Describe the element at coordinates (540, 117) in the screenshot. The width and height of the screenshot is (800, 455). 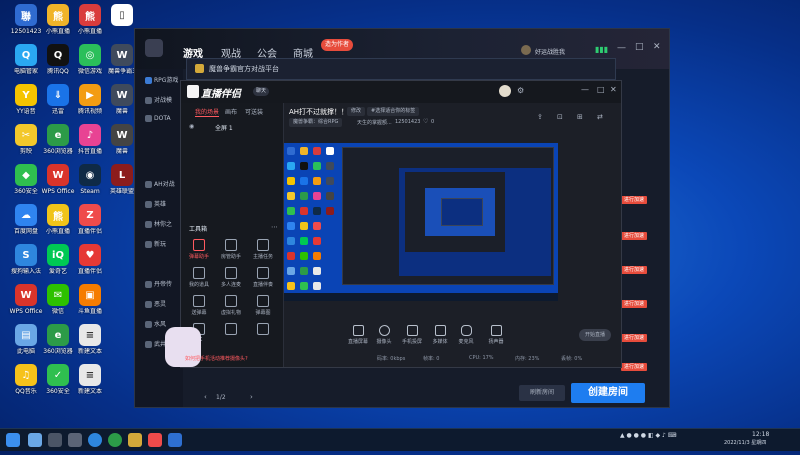
I see `share-icon: ⇪` at that location.